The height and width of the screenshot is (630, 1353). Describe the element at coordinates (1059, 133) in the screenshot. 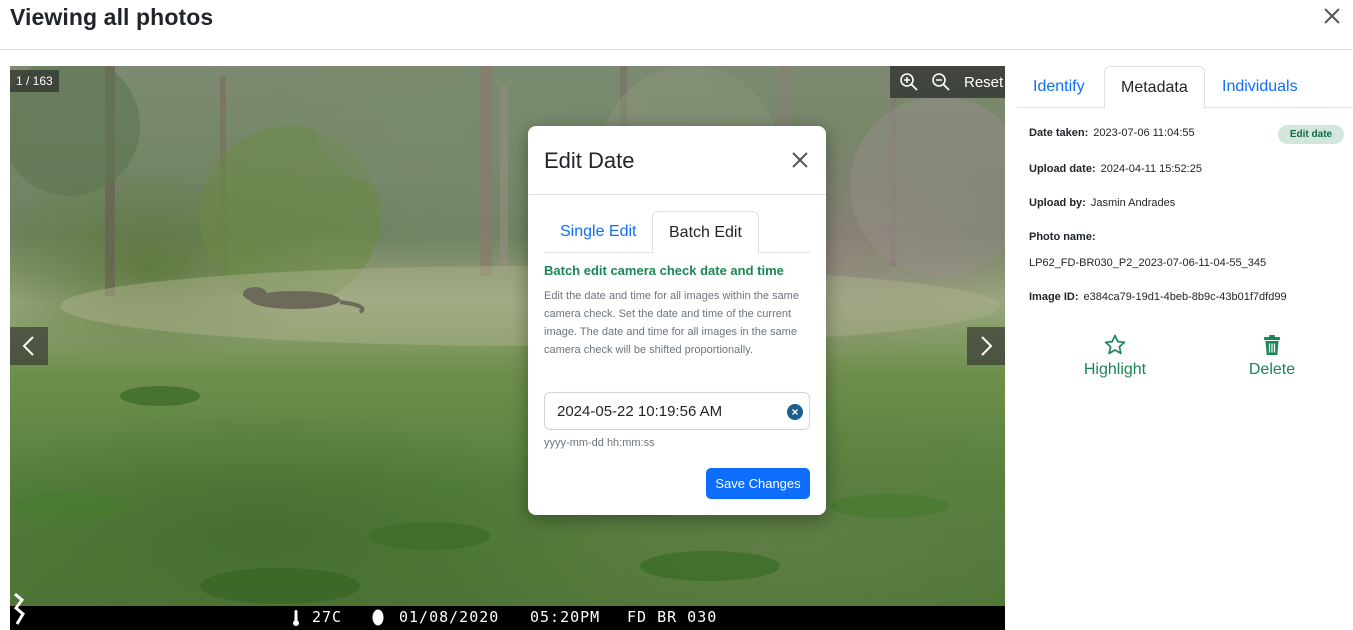

I see `date-taken-label: Date taken:` at that location.